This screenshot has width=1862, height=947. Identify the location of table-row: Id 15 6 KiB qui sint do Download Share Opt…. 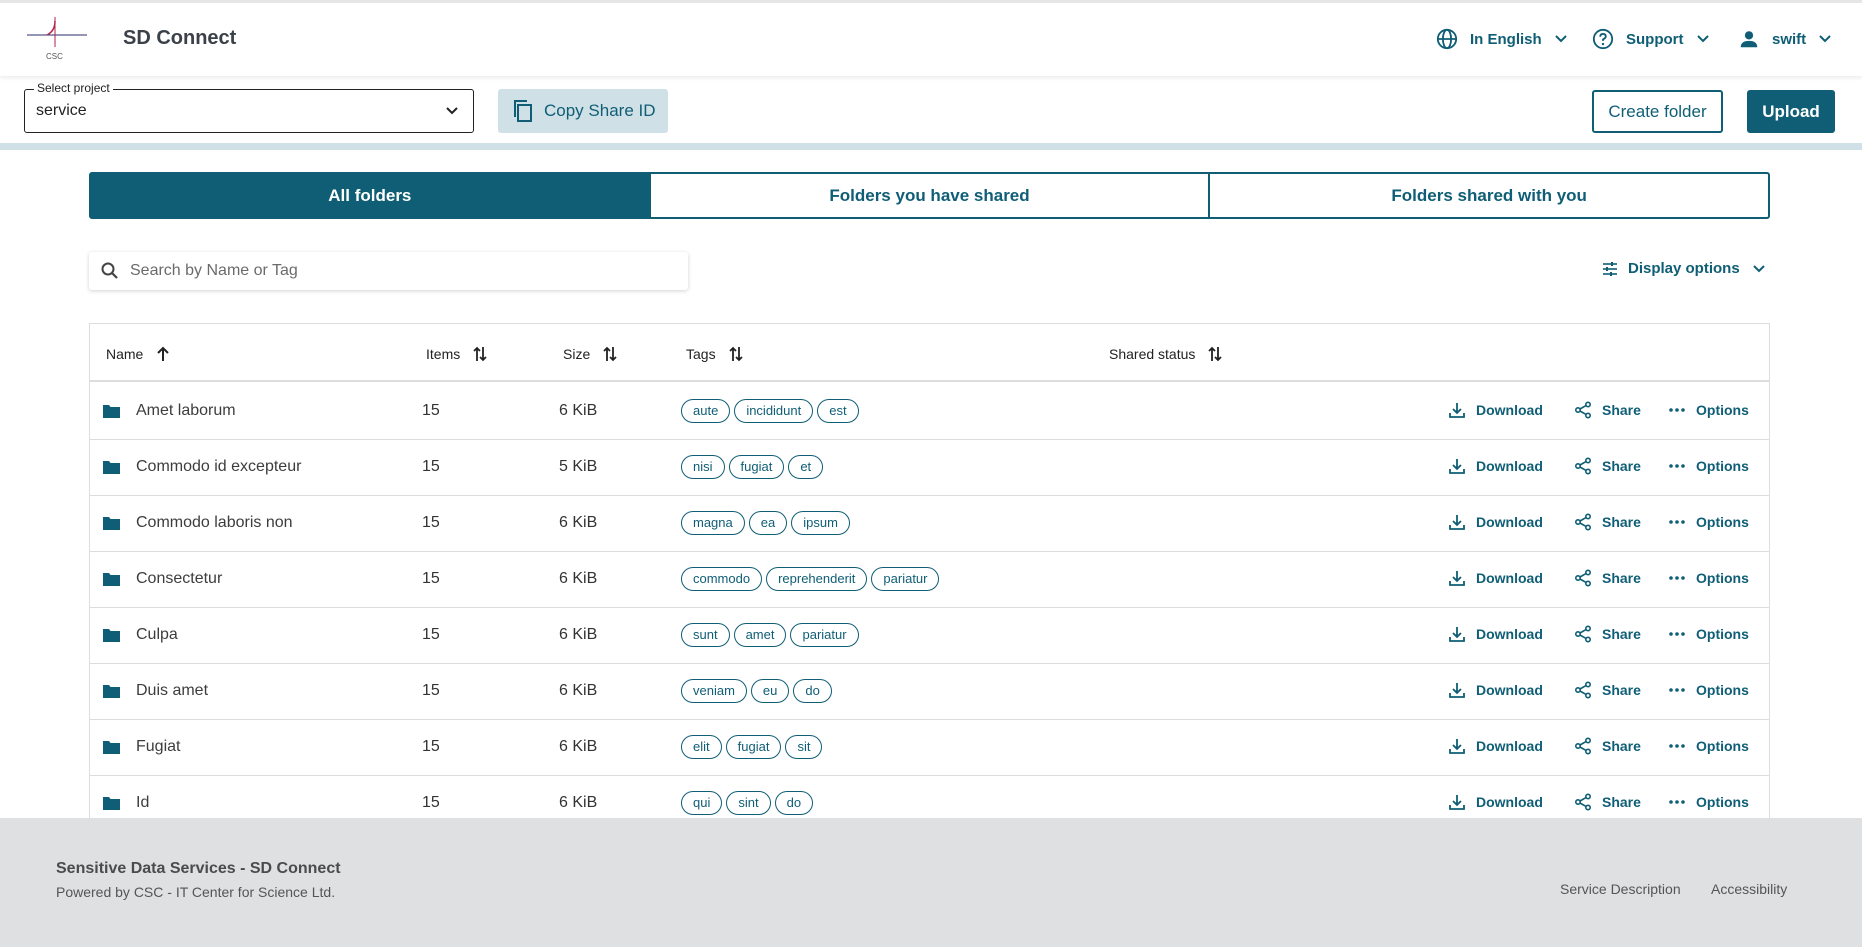
(929, 797).